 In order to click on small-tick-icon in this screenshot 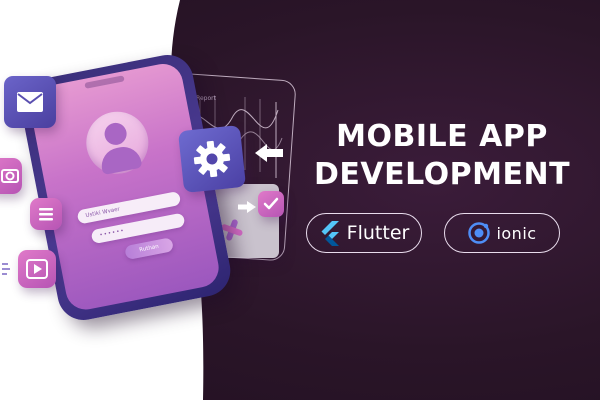, I will do `click(6, 269)`.